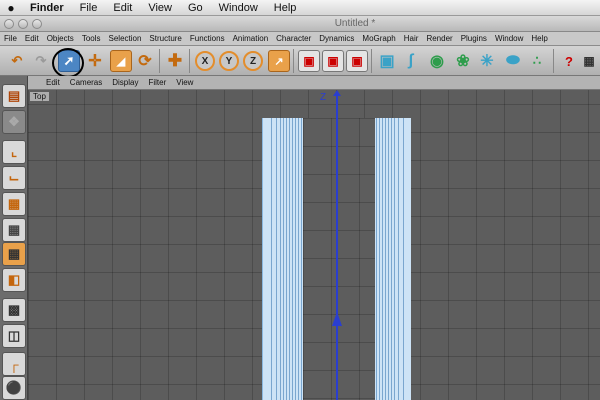 Image resolution: width=600 pixels, height=400 pixels. I want to click on mac-menu-help: Help, so click(285, 8).